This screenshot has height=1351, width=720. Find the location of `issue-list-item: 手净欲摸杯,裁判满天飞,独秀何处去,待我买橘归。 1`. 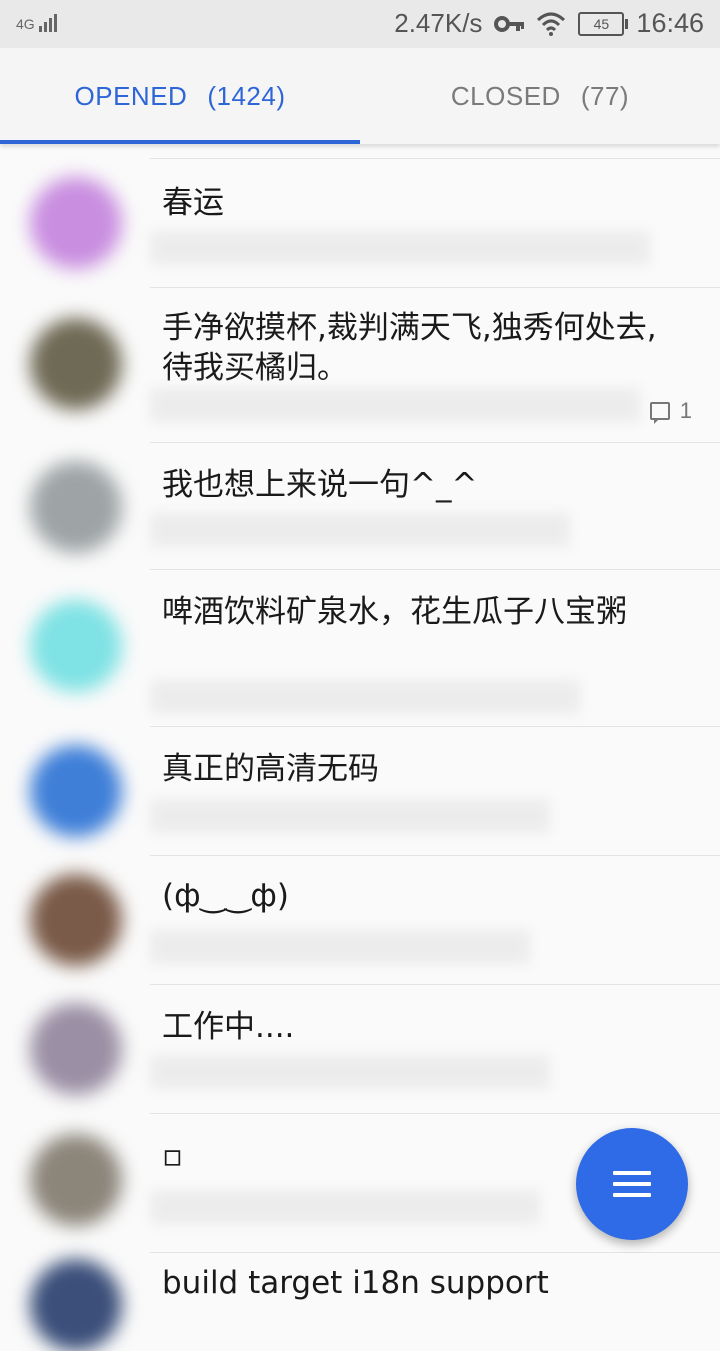

issue-list-item: 手净欲摸杯,裁判满天飞,独秀何处去,待我买橘归。 1 is located at coordinates (375, 364).